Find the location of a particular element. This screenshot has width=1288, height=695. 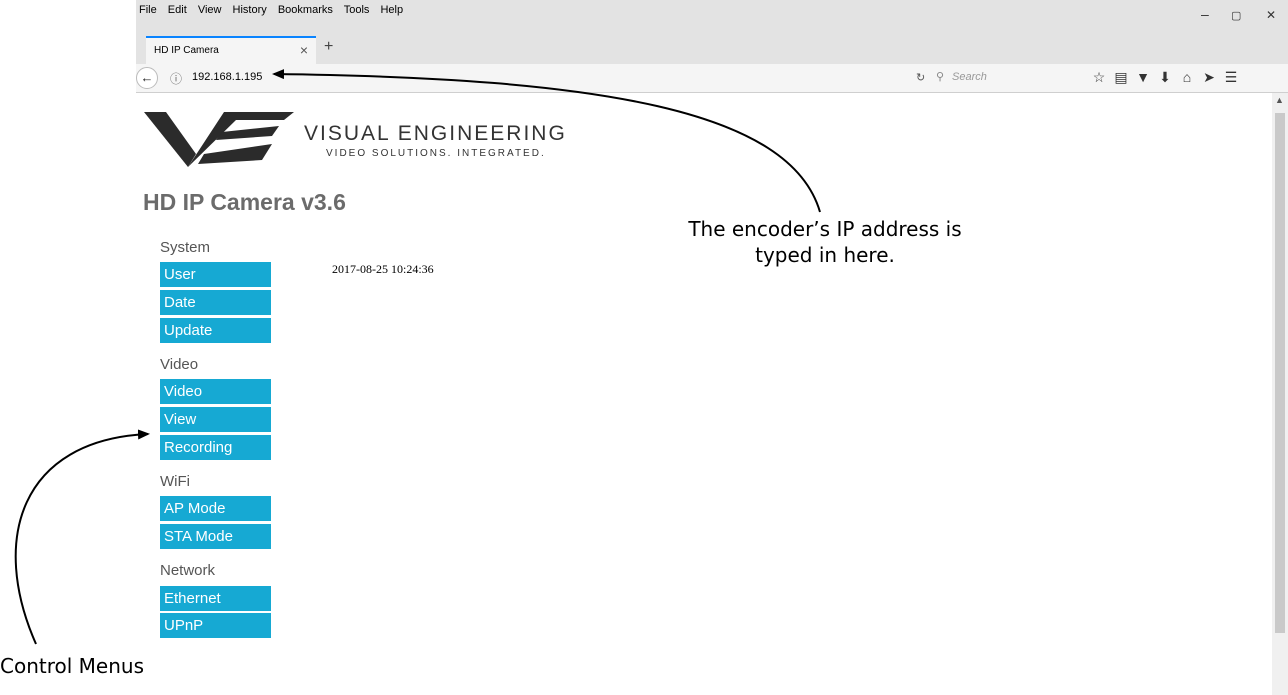

menu-callout-arrow is located at coordinates (82, 537).